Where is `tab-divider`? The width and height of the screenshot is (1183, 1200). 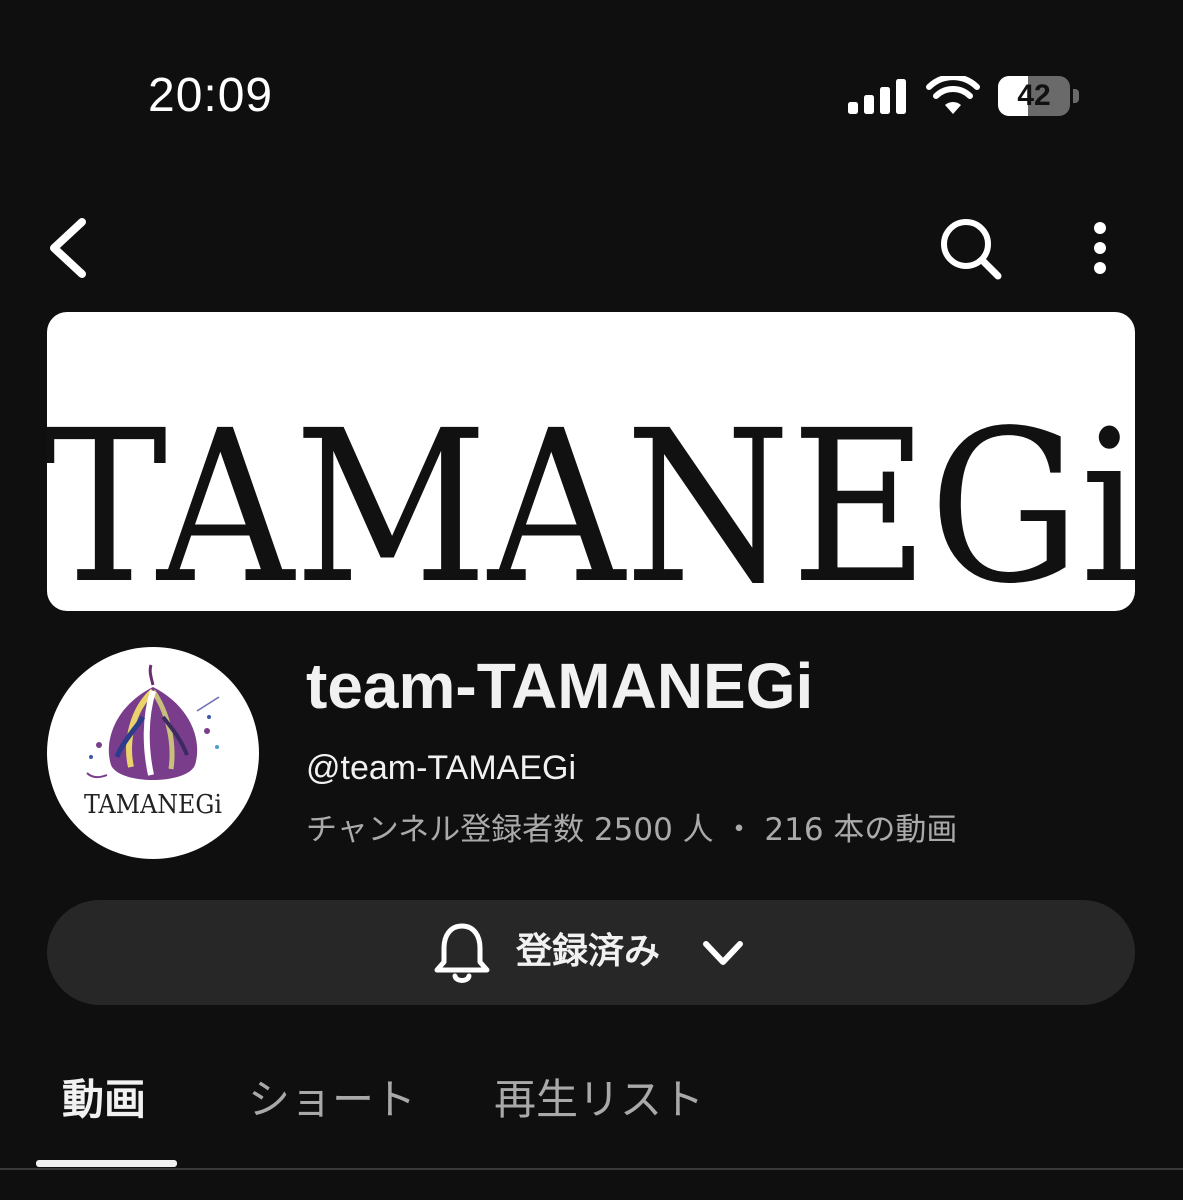 tab-divider is located at coordinates (591, 1169).